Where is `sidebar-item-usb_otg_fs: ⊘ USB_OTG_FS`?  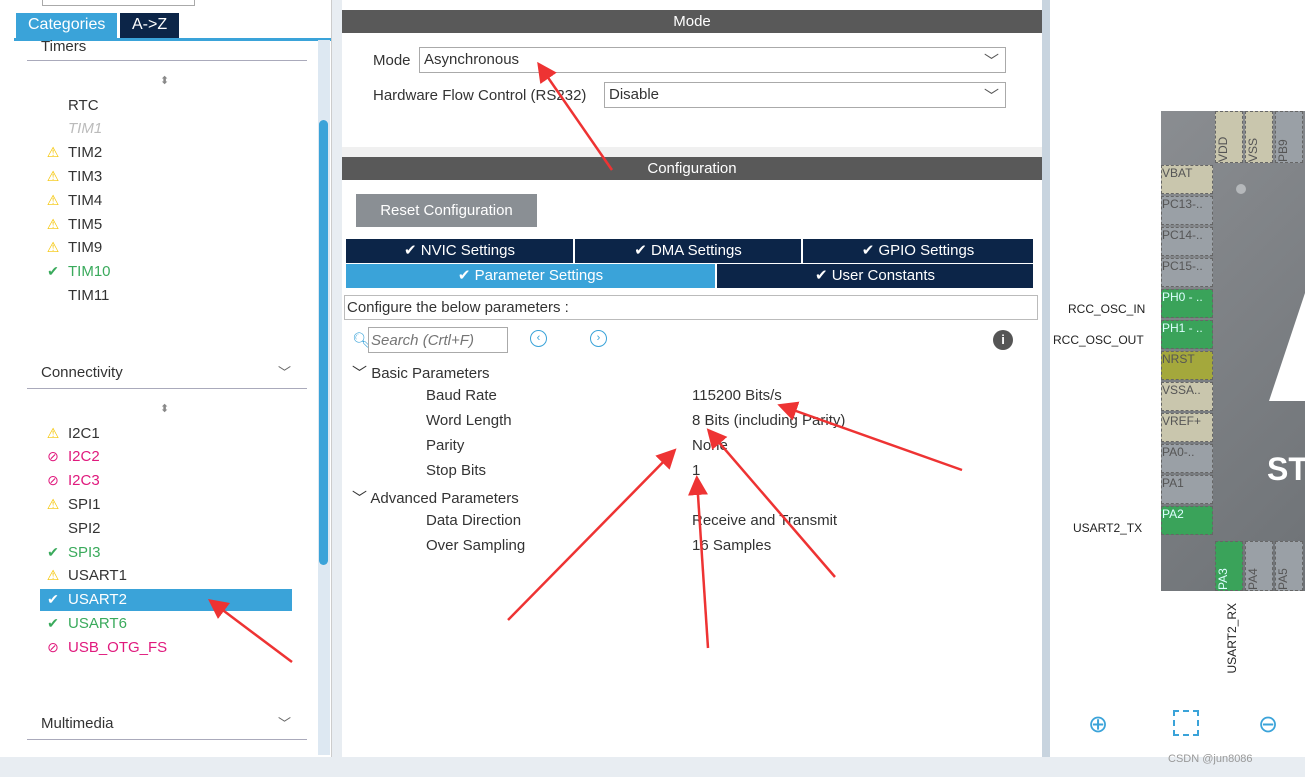
sidebar-item-usb_otg_fs: ⊘ USB_OTG_FS is located at coordinates (105, 647).